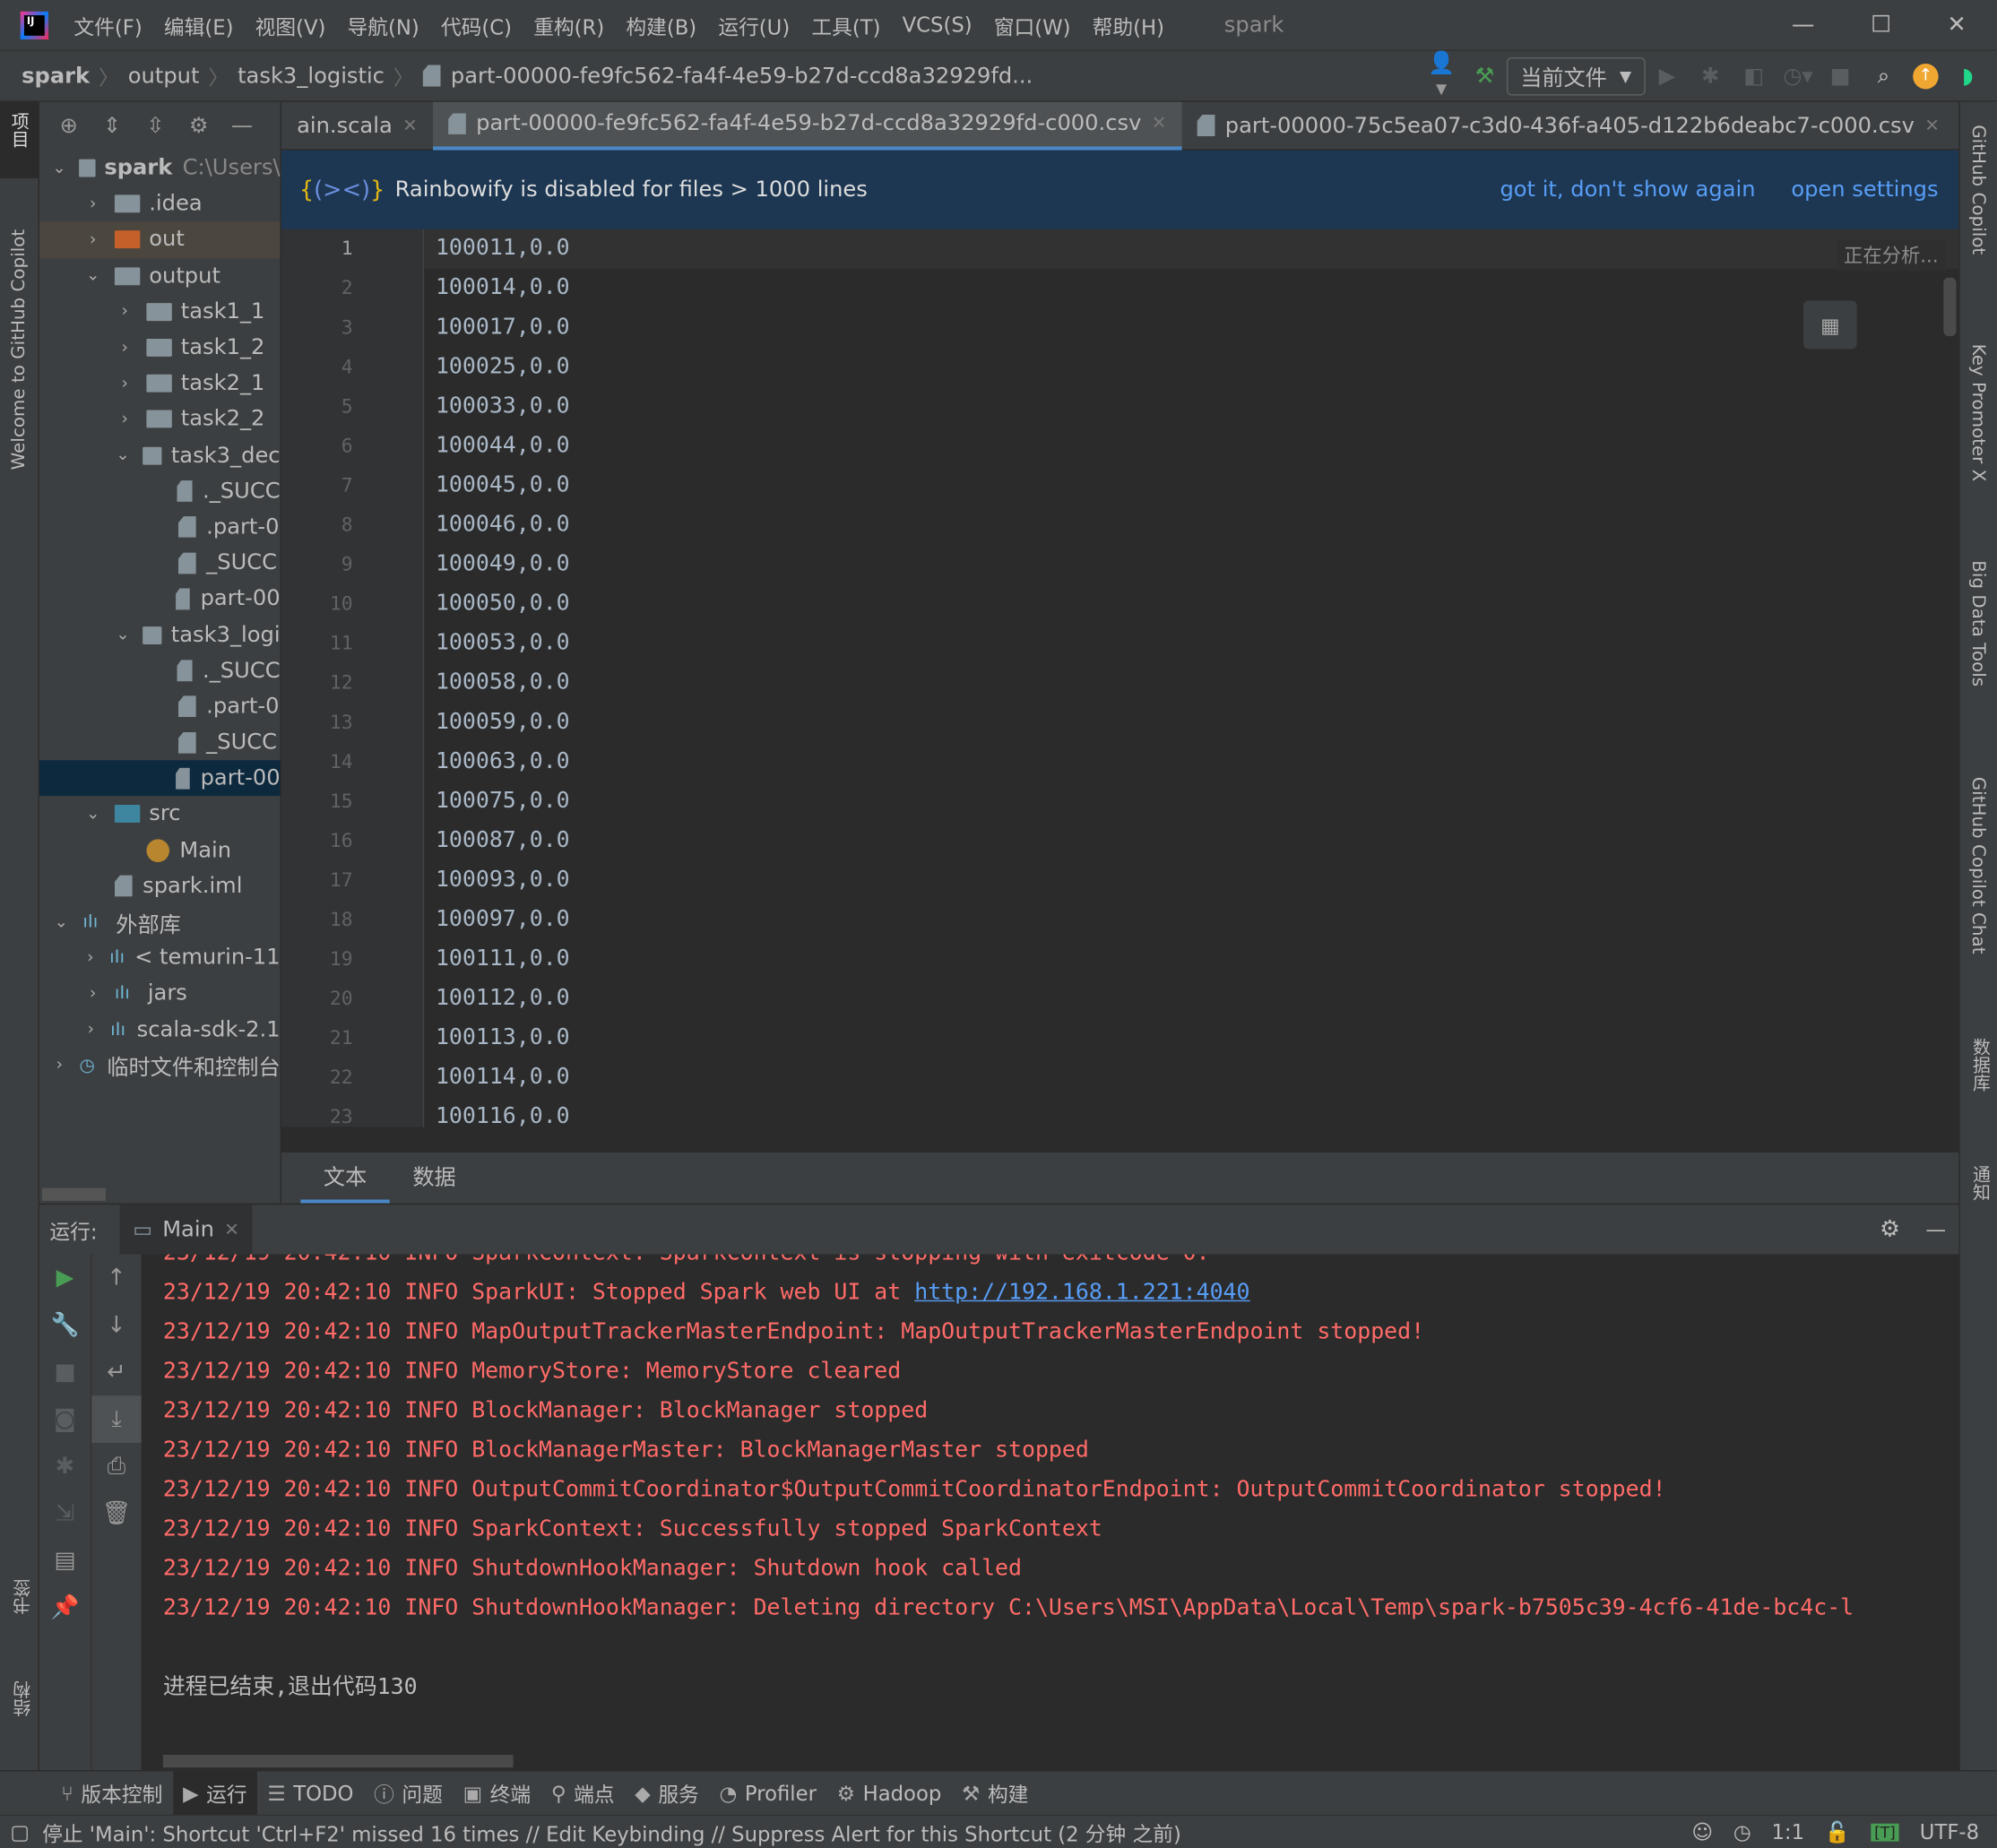 This screenshot has width=1997, height=1848. I want to click on tree-item: Main, so click(160, 850).